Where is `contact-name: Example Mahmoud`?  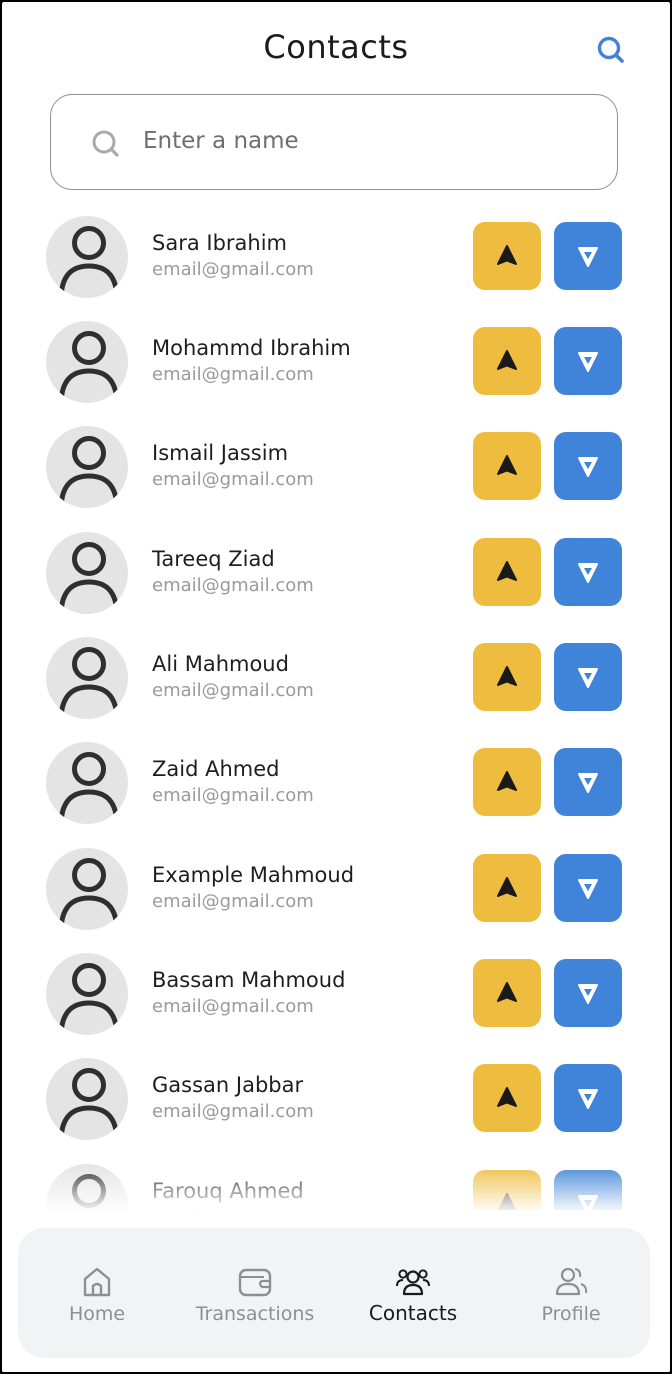
contact-name: Example Mahmoud is located at coordinates (253, 875).